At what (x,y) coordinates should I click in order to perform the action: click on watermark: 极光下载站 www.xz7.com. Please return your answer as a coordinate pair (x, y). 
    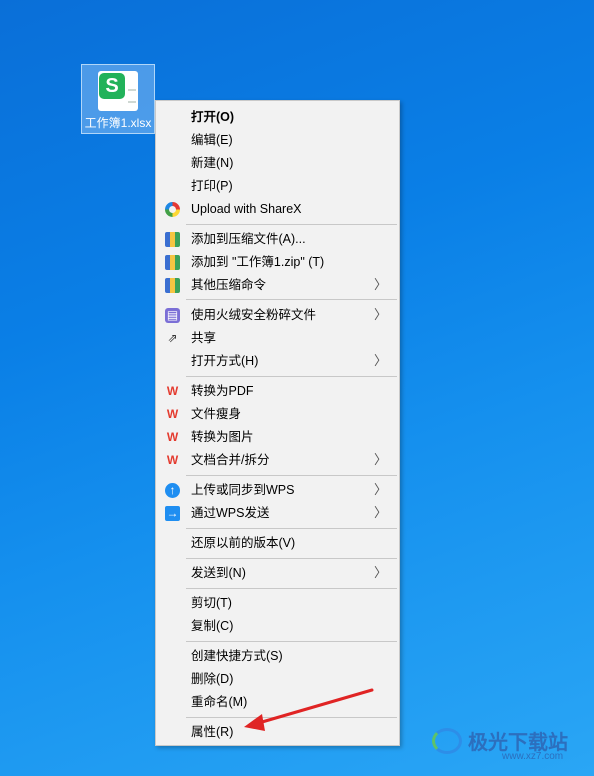
    Looking at the image, I should click on (512, 742).